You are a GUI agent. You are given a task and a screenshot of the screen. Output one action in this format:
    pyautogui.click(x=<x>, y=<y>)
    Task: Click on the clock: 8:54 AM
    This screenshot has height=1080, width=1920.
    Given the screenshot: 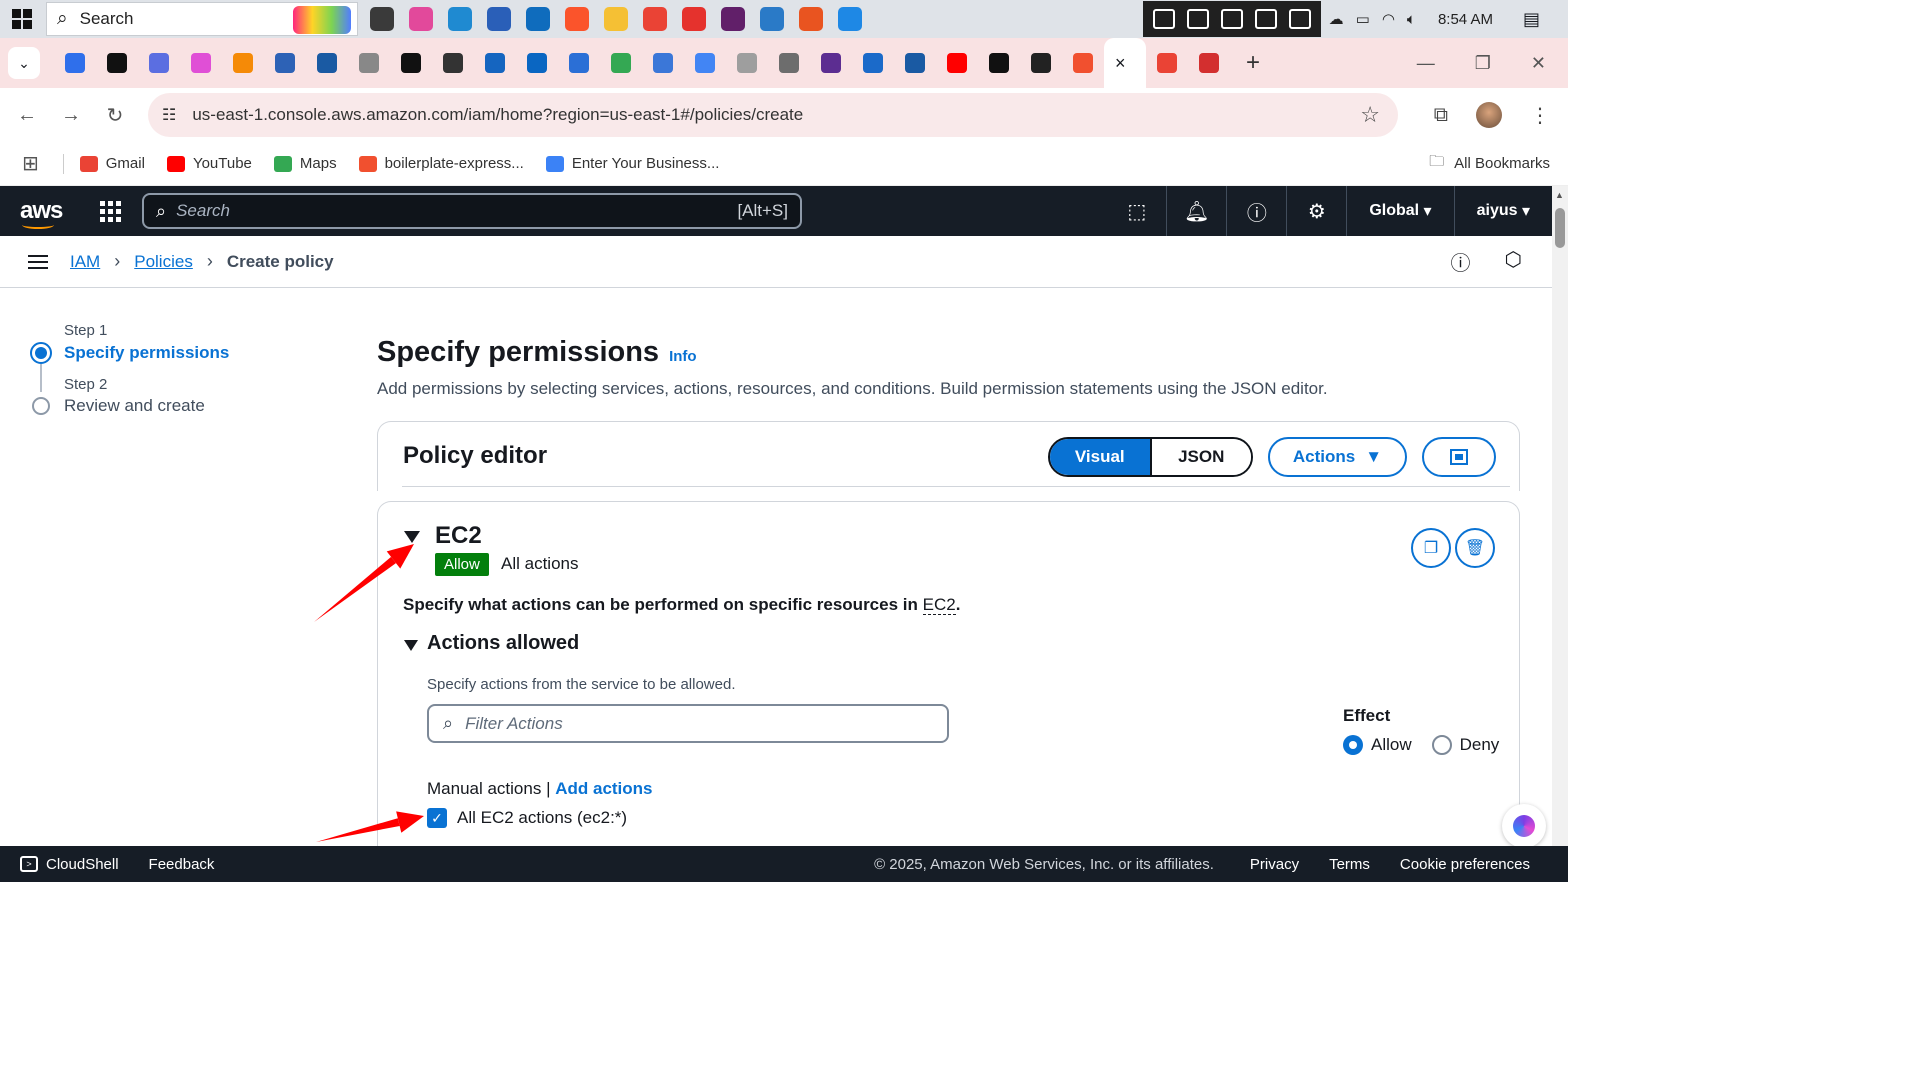 What is the action you would take?
    pyautogui.click(x=1465, y=19)
    